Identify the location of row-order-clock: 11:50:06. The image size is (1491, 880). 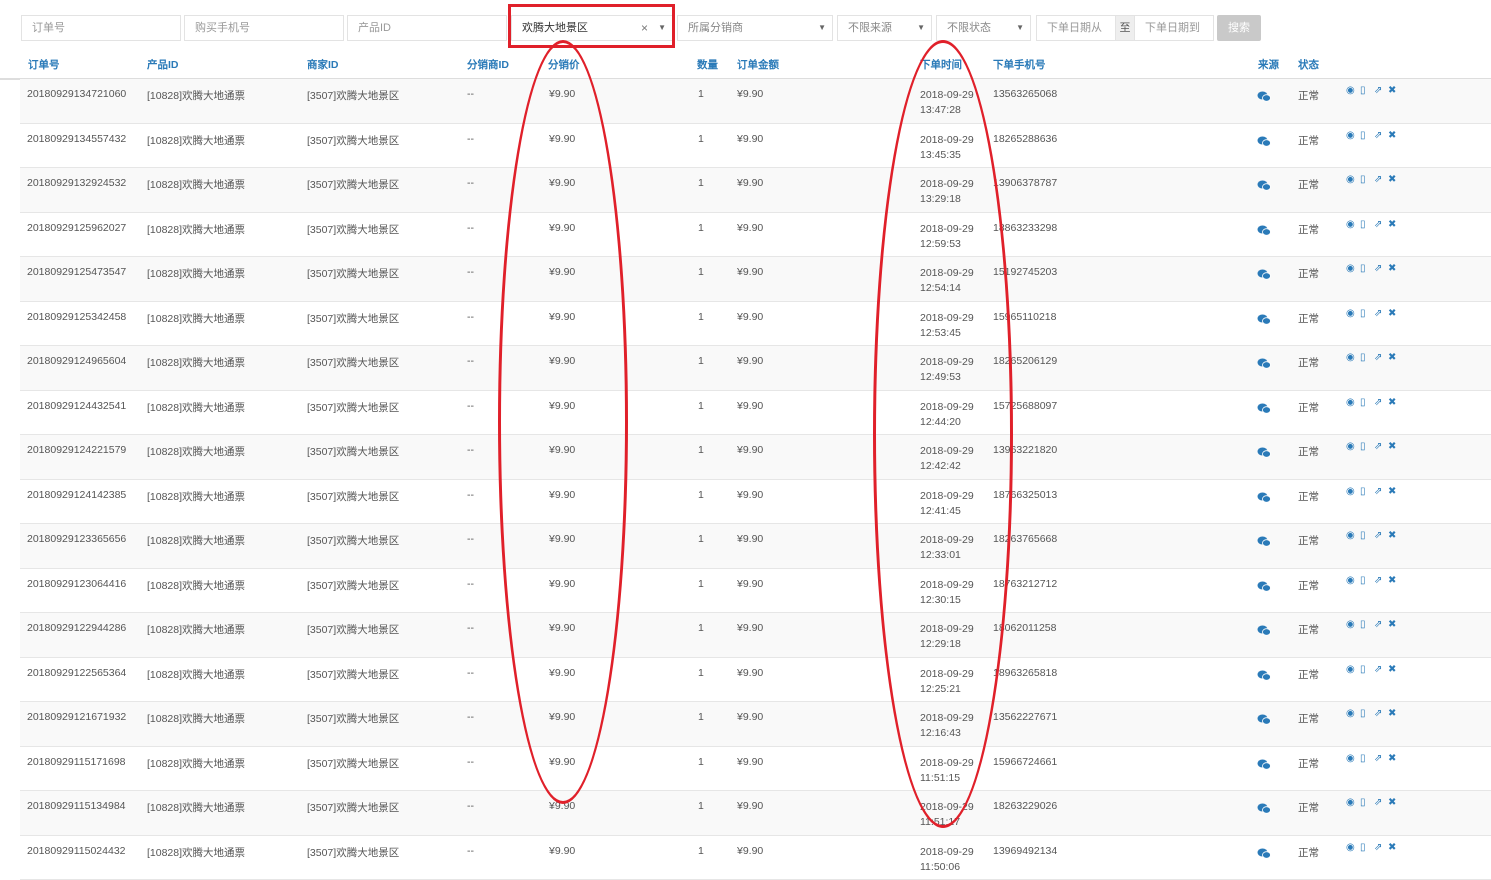
(947, 867).